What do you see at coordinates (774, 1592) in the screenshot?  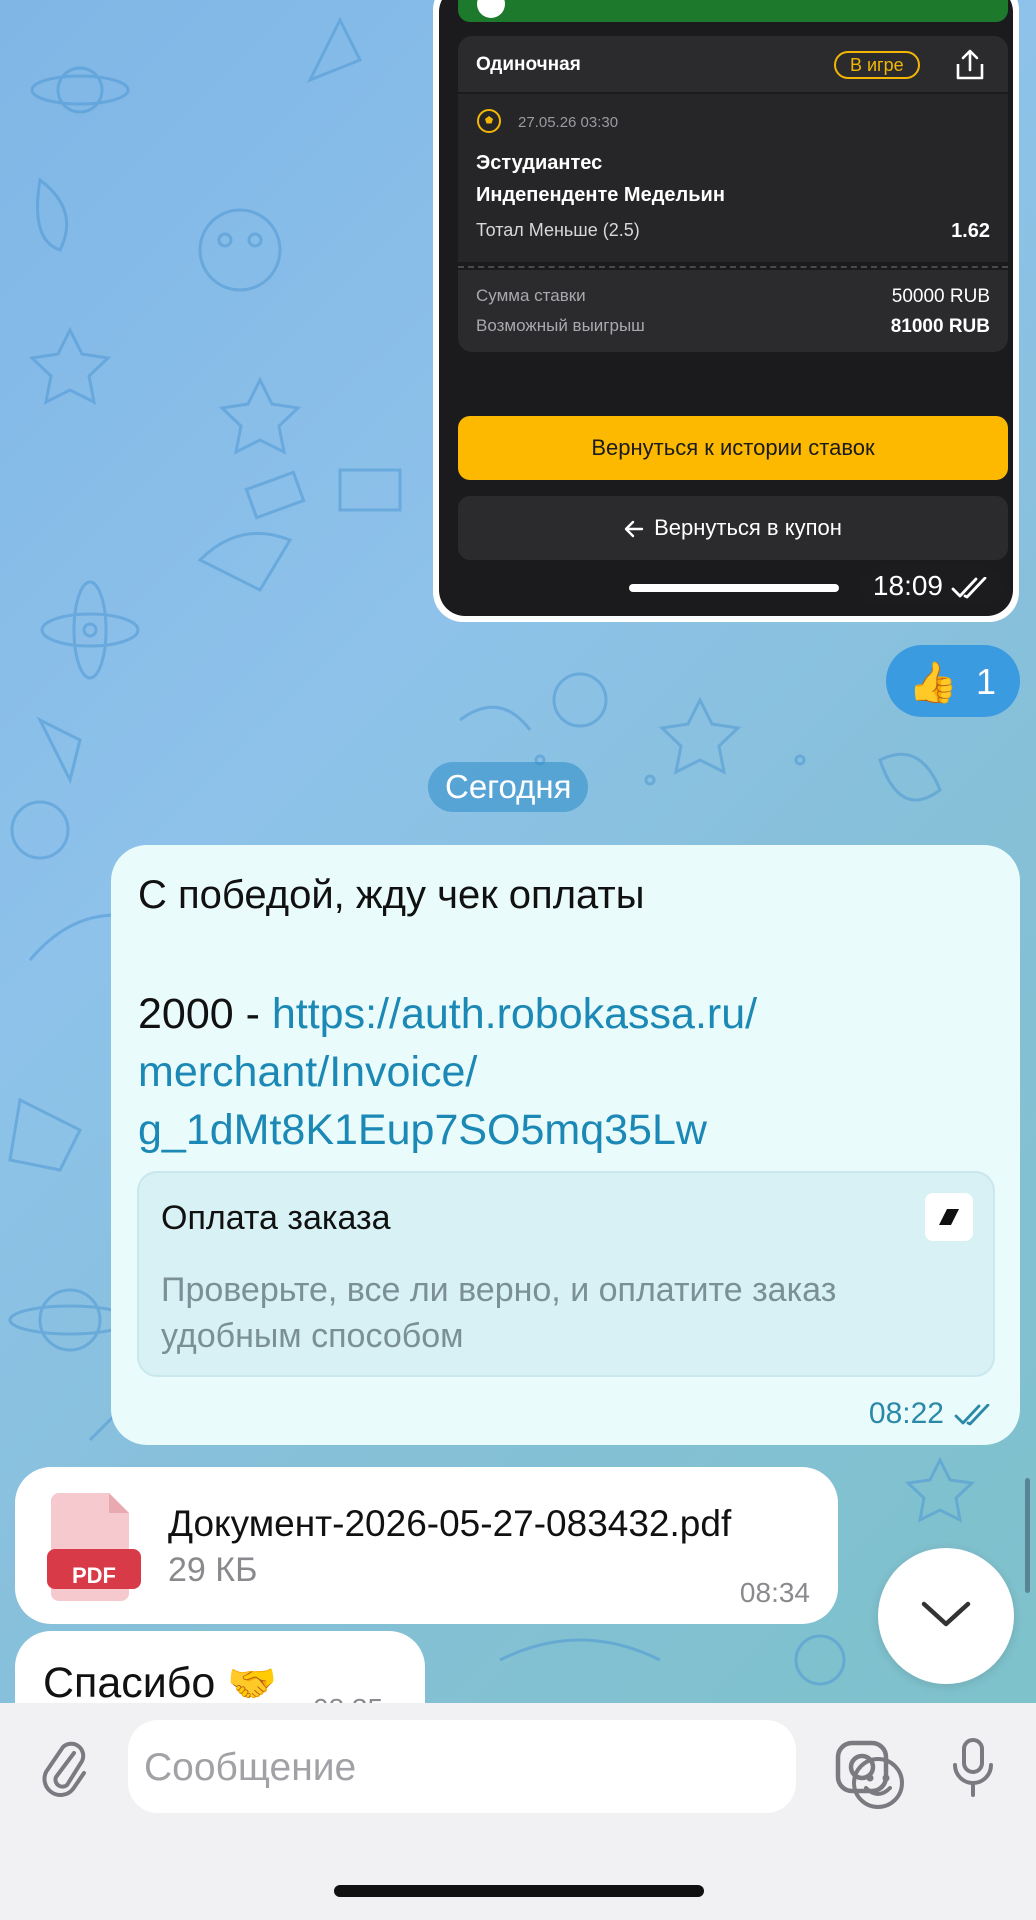 I see `message-time: 08:34` at bounding box center [774, 1592].